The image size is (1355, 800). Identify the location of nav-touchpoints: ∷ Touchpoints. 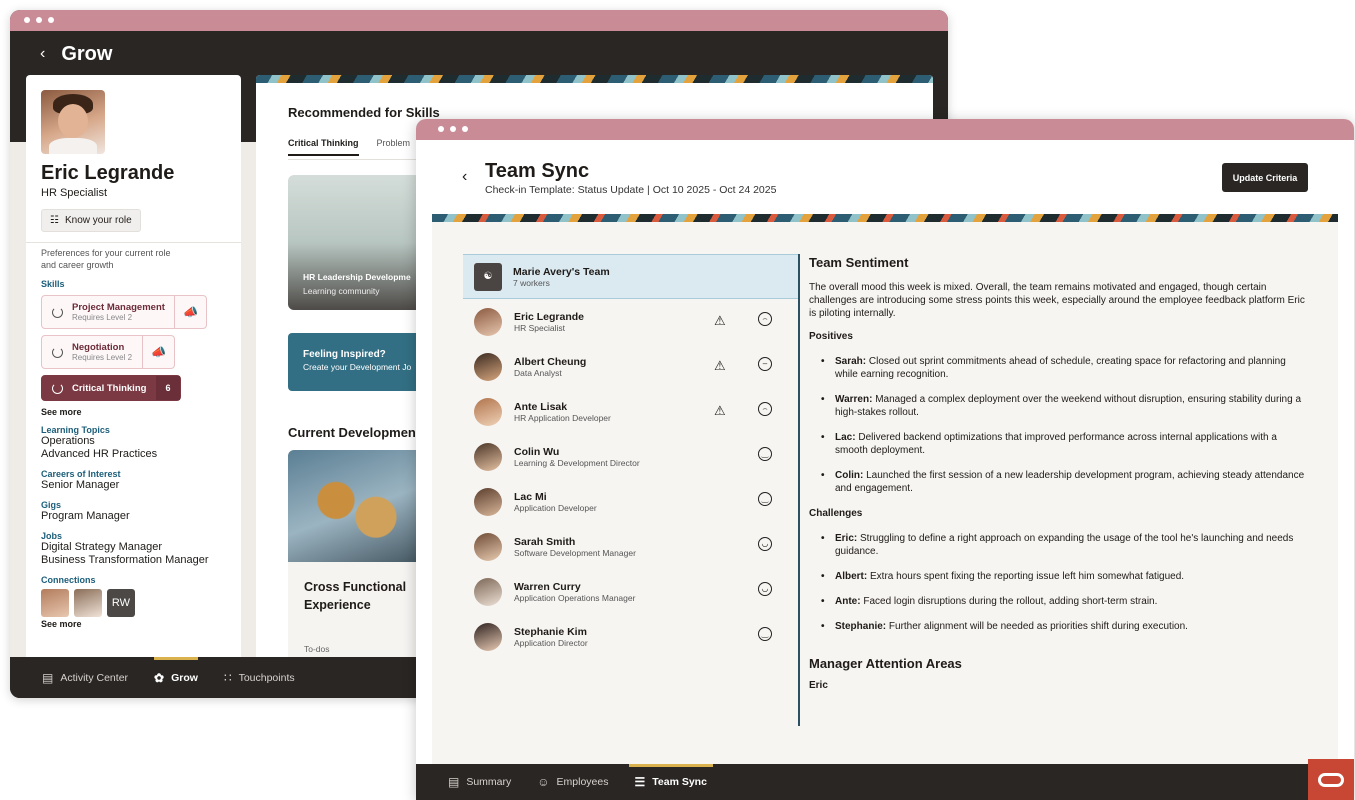
(259, 677).